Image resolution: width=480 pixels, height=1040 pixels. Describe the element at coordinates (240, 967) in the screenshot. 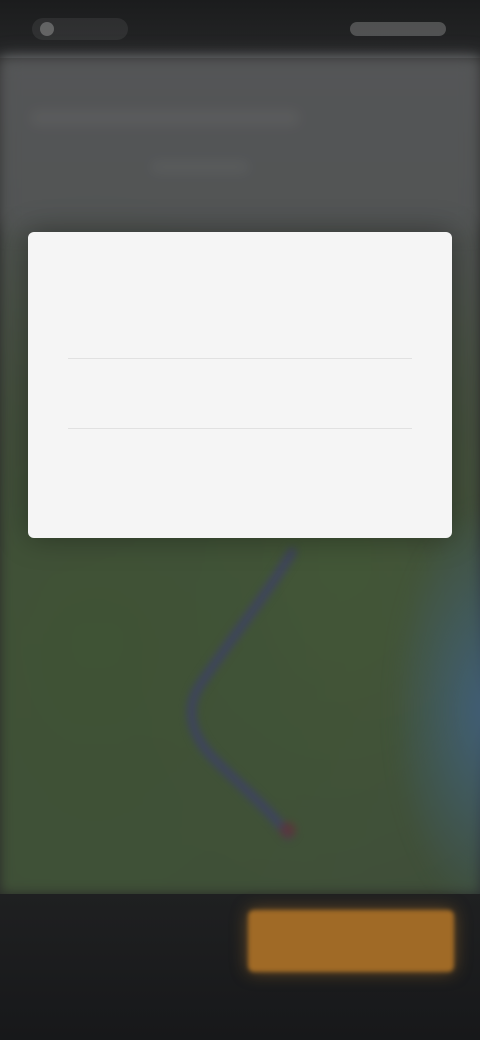

I see `bottom-action-bar` at that location.